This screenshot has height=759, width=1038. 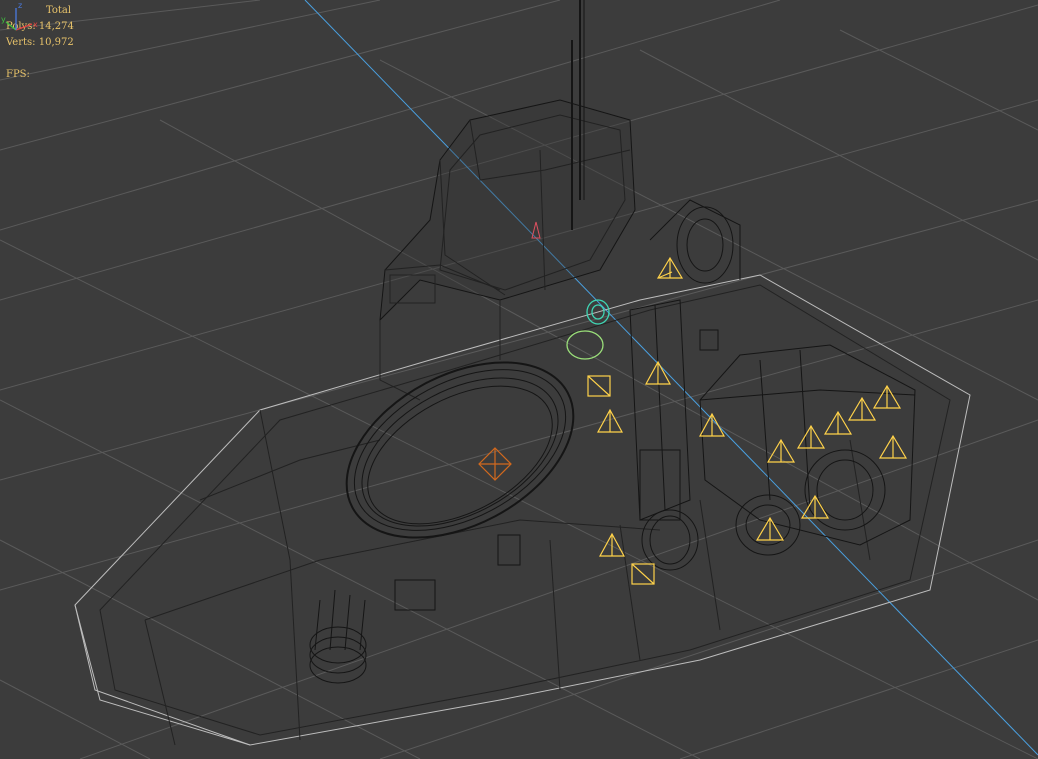 I want to click on axis-y-label: y, so click(x=3, y=19).